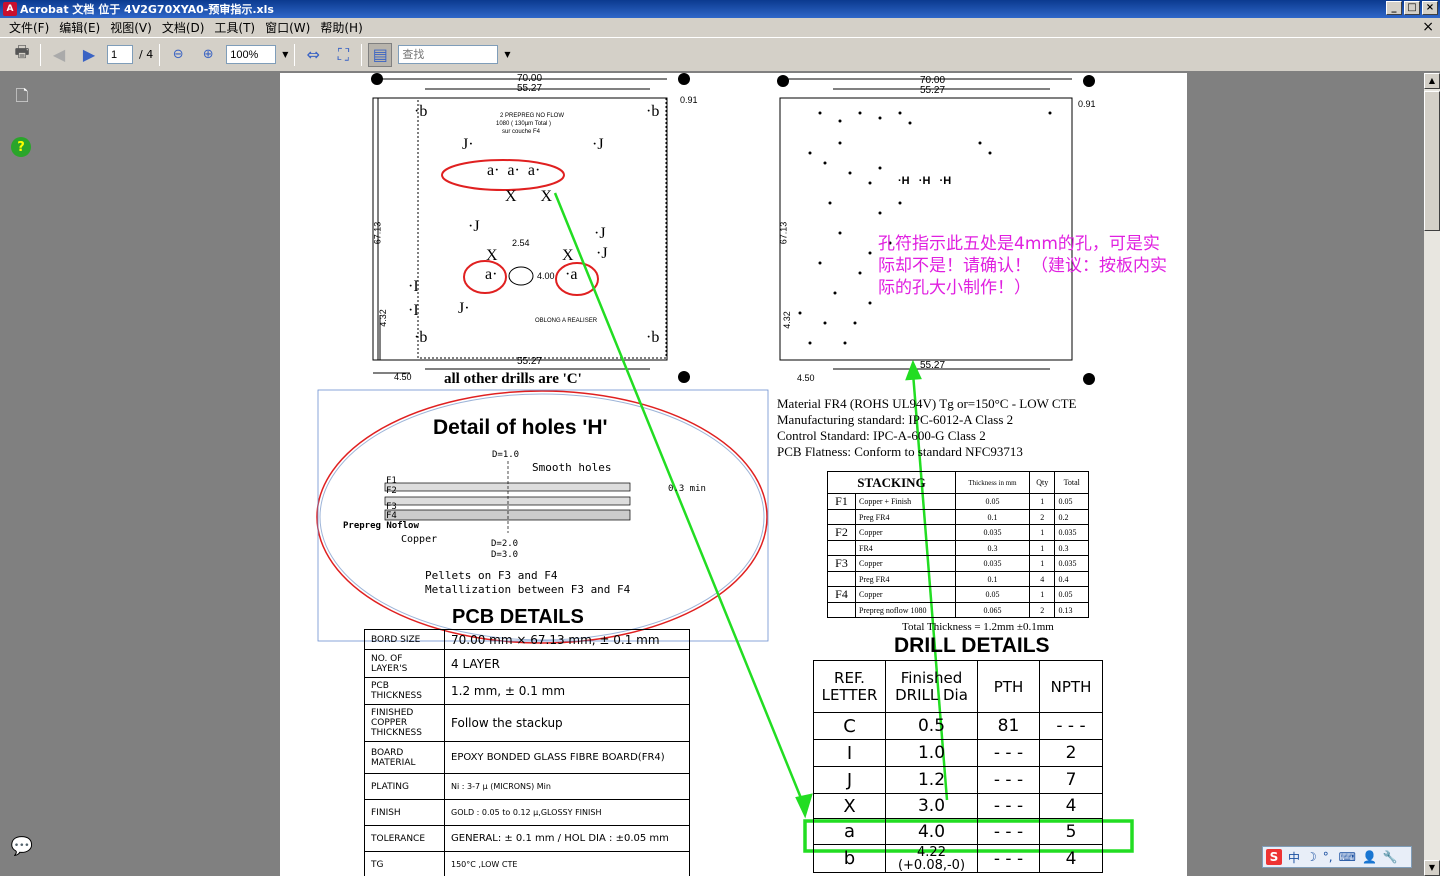 The image size is (1440, 876). I want to click on fit-width-icon: ⇔, so click(313, 55).